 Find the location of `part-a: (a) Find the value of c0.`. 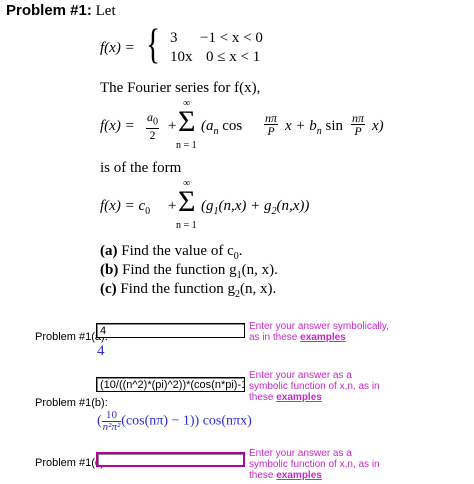

part-a: (a) Find the value of c0. is located at coordinates (171, 252).